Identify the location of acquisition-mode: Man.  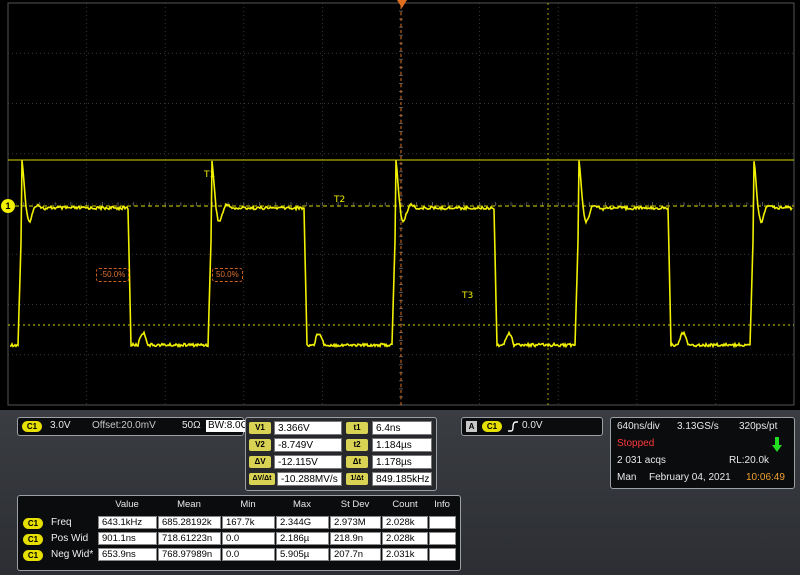
(627, 477).